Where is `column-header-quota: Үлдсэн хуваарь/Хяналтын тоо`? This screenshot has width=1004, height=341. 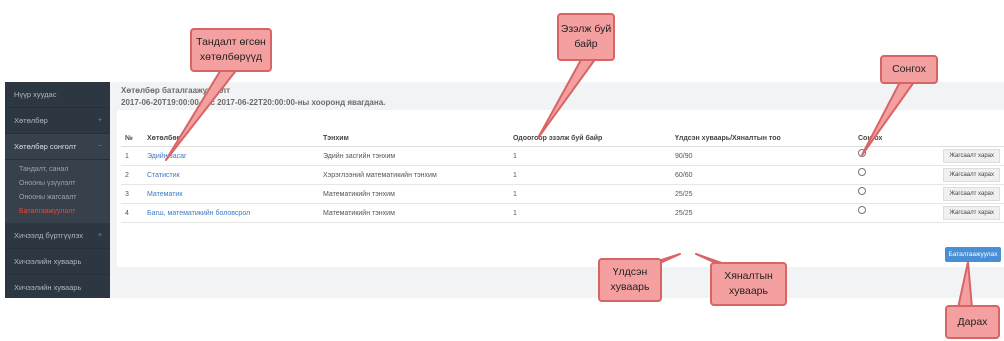
column-header-quota: Үлдсэн хуваарь/Хяналтын тоо is located at coordinates (762, 139).